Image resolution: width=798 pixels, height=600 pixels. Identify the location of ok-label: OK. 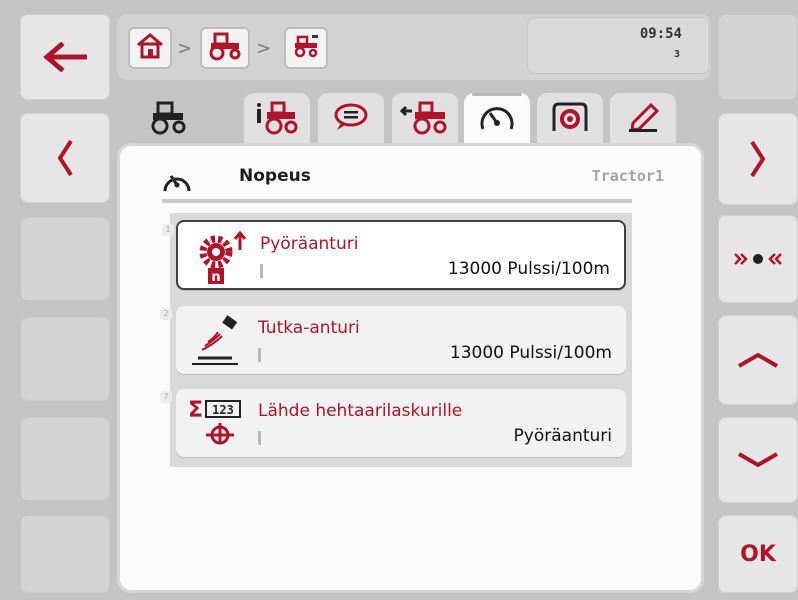
(758, 554).